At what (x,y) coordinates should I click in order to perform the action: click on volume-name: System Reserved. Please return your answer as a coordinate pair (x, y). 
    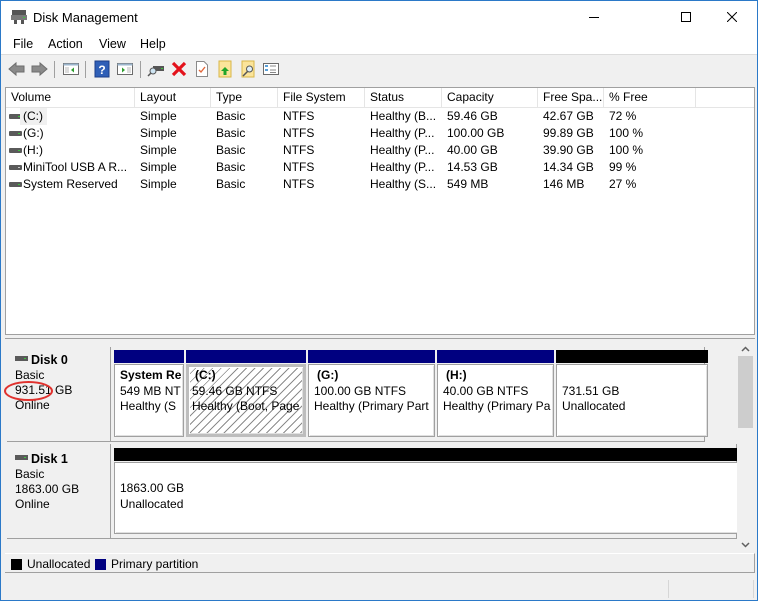
    Looking at the image, I should click on (70, 184).